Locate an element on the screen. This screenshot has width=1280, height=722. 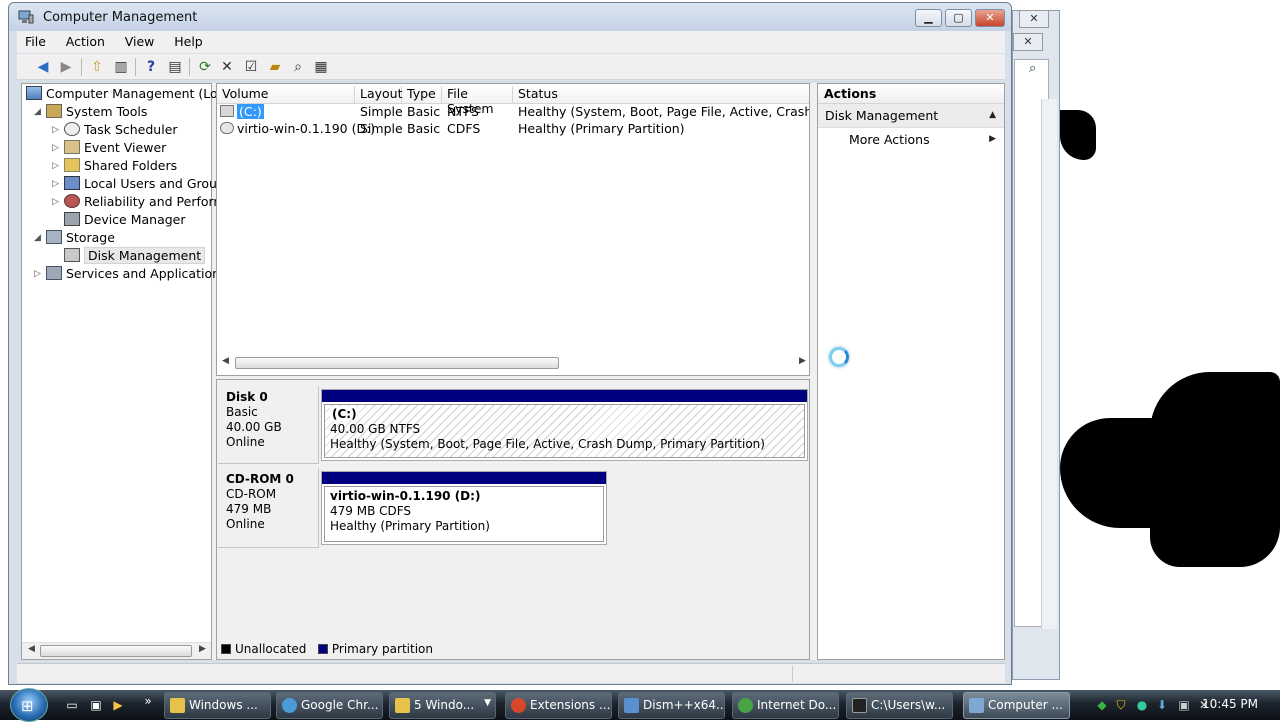
tree-item-reliability: Reliability and Performa is located at coordinates (148, 202).